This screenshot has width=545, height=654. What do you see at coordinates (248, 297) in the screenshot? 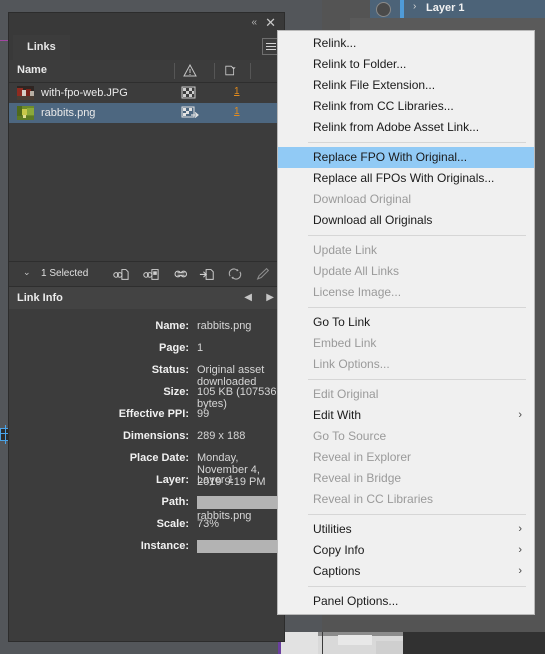
I see `previous-link-arrow: ◀` at bounding box center [248, 297].